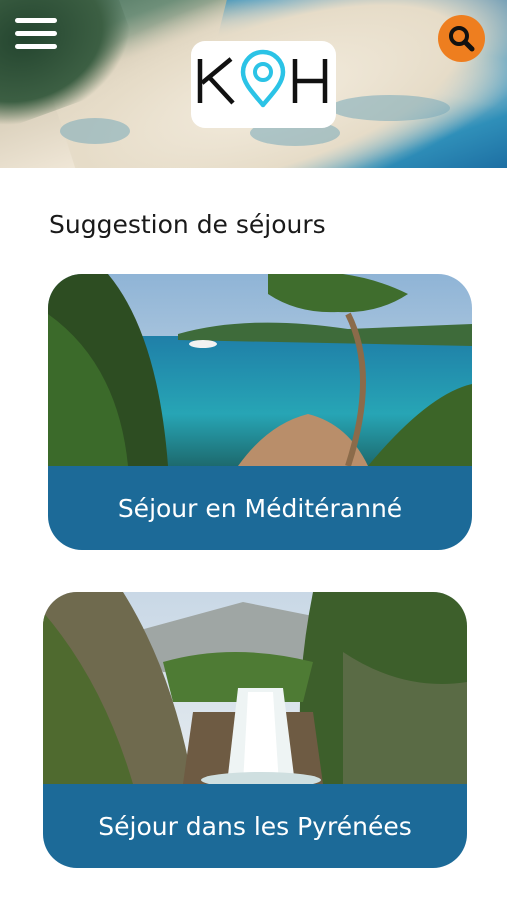  Describe the element at coordinates (187, 224) in the screenshot. I see `section-title: Suggestion de séjours` at that location.